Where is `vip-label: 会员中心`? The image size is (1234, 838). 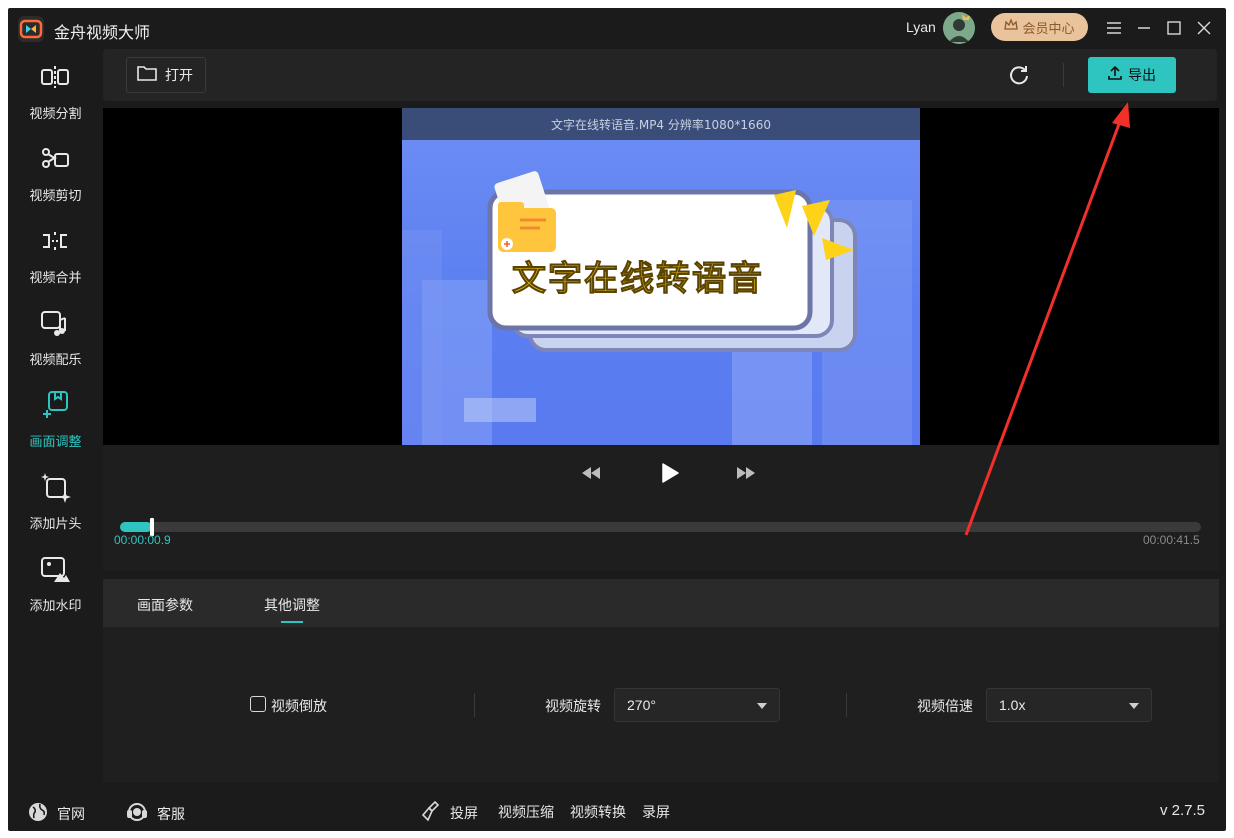 vip-label: 会员中心 is located at coordinates (1048, 29).